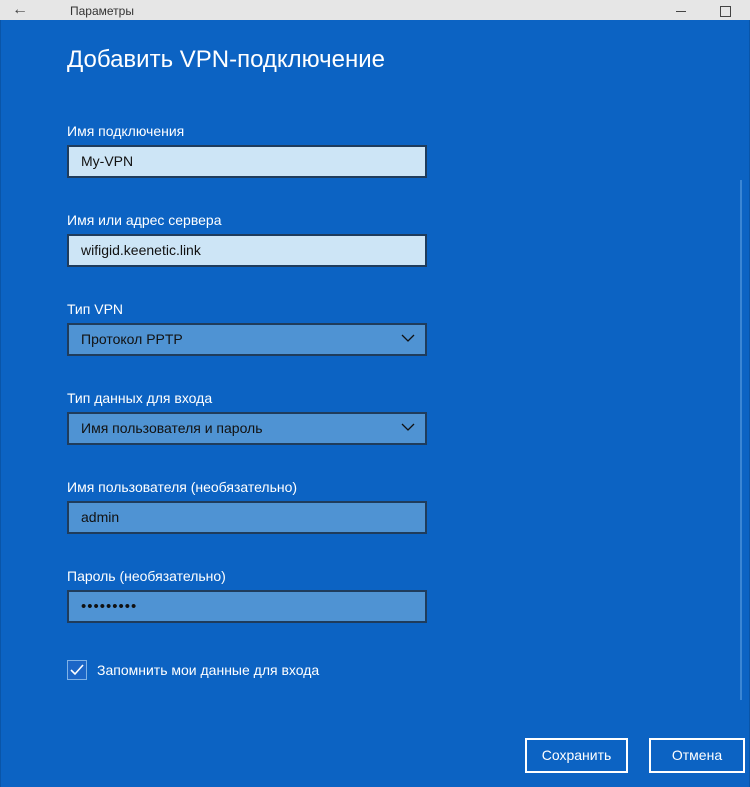  I want to click on connection-name-label: Имя подключения, so click(126, 131).